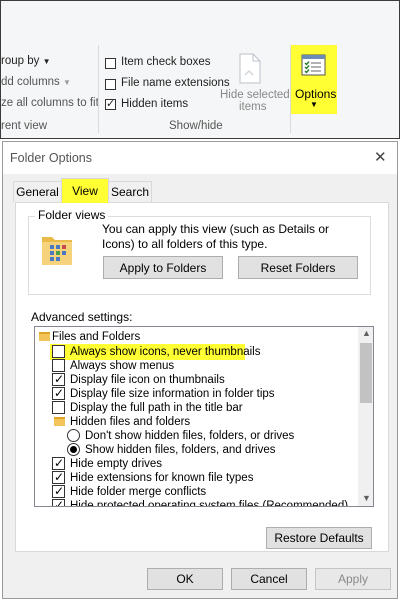 Image resolution: width=400 pixels, height=601 pixels. I want to click on options-button: Options ▼, so click(314, 79).